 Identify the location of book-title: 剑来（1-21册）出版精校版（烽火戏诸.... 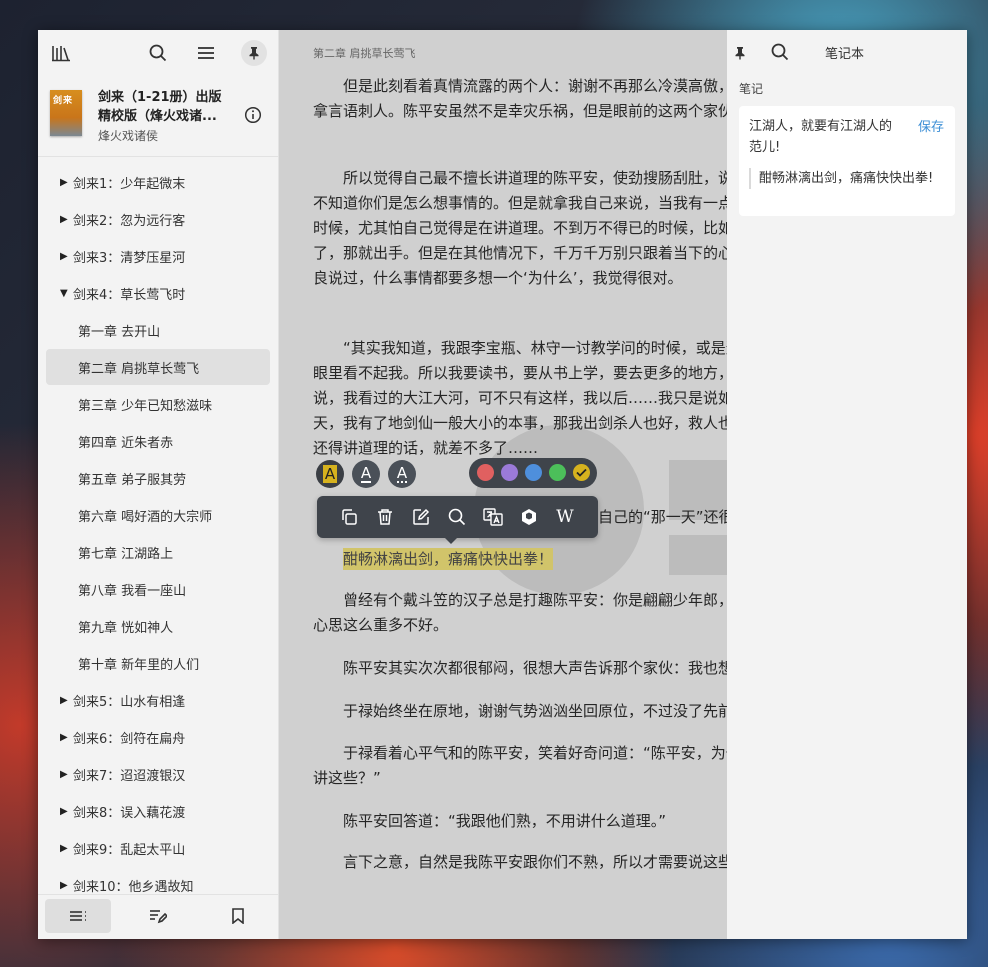
(160, 107).